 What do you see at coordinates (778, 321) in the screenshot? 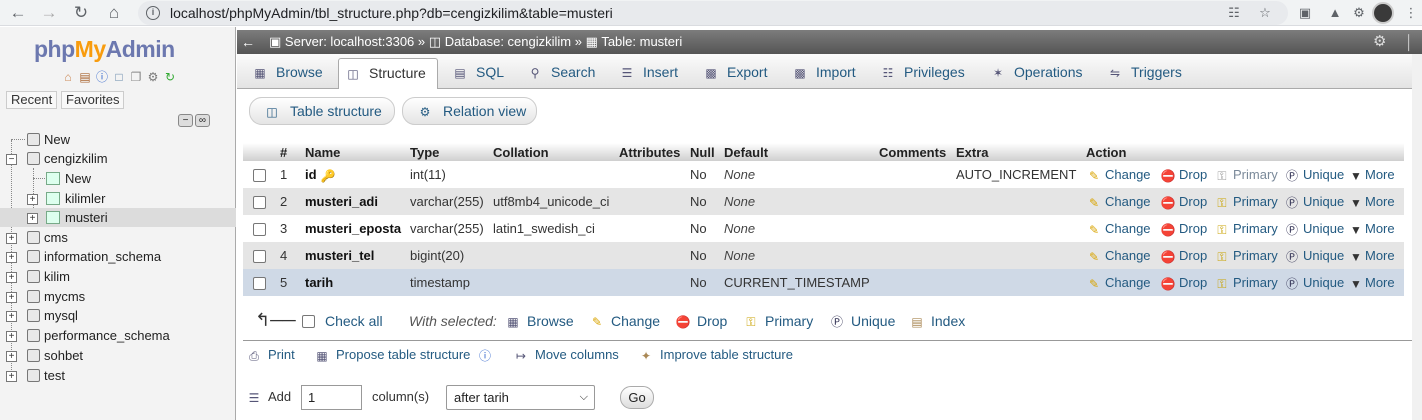
I see `bulk-primary-button: ⚿ Primary` at bounding box center [778, 321].